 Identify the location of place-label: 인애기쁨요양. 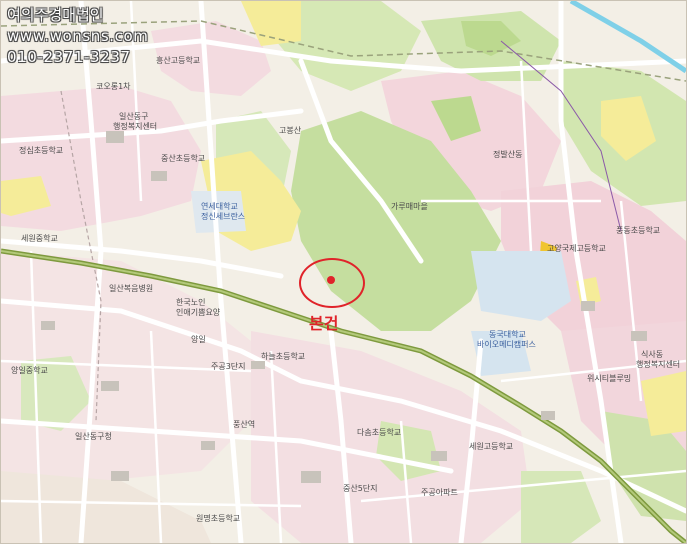
(198, 312).